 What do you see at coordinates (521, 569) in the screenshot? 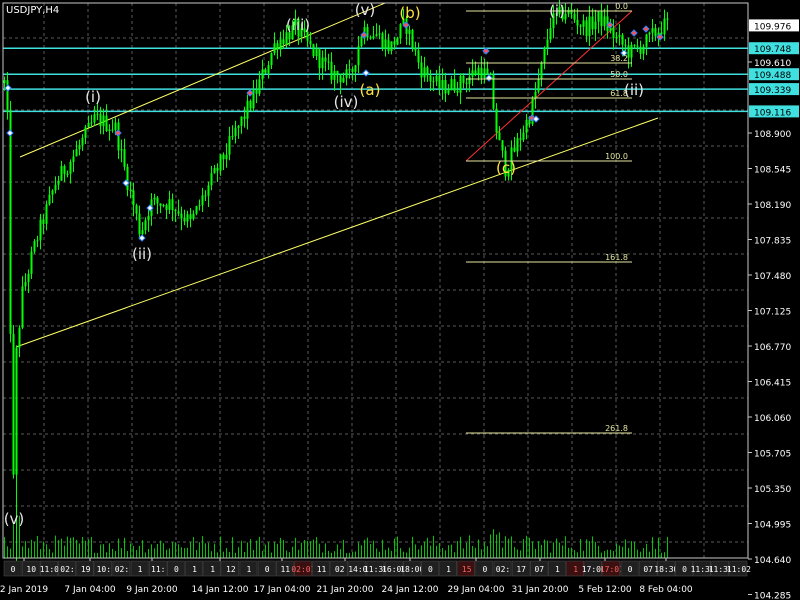
I see `time-strip-label: 17` at bounding box center [521, 569].